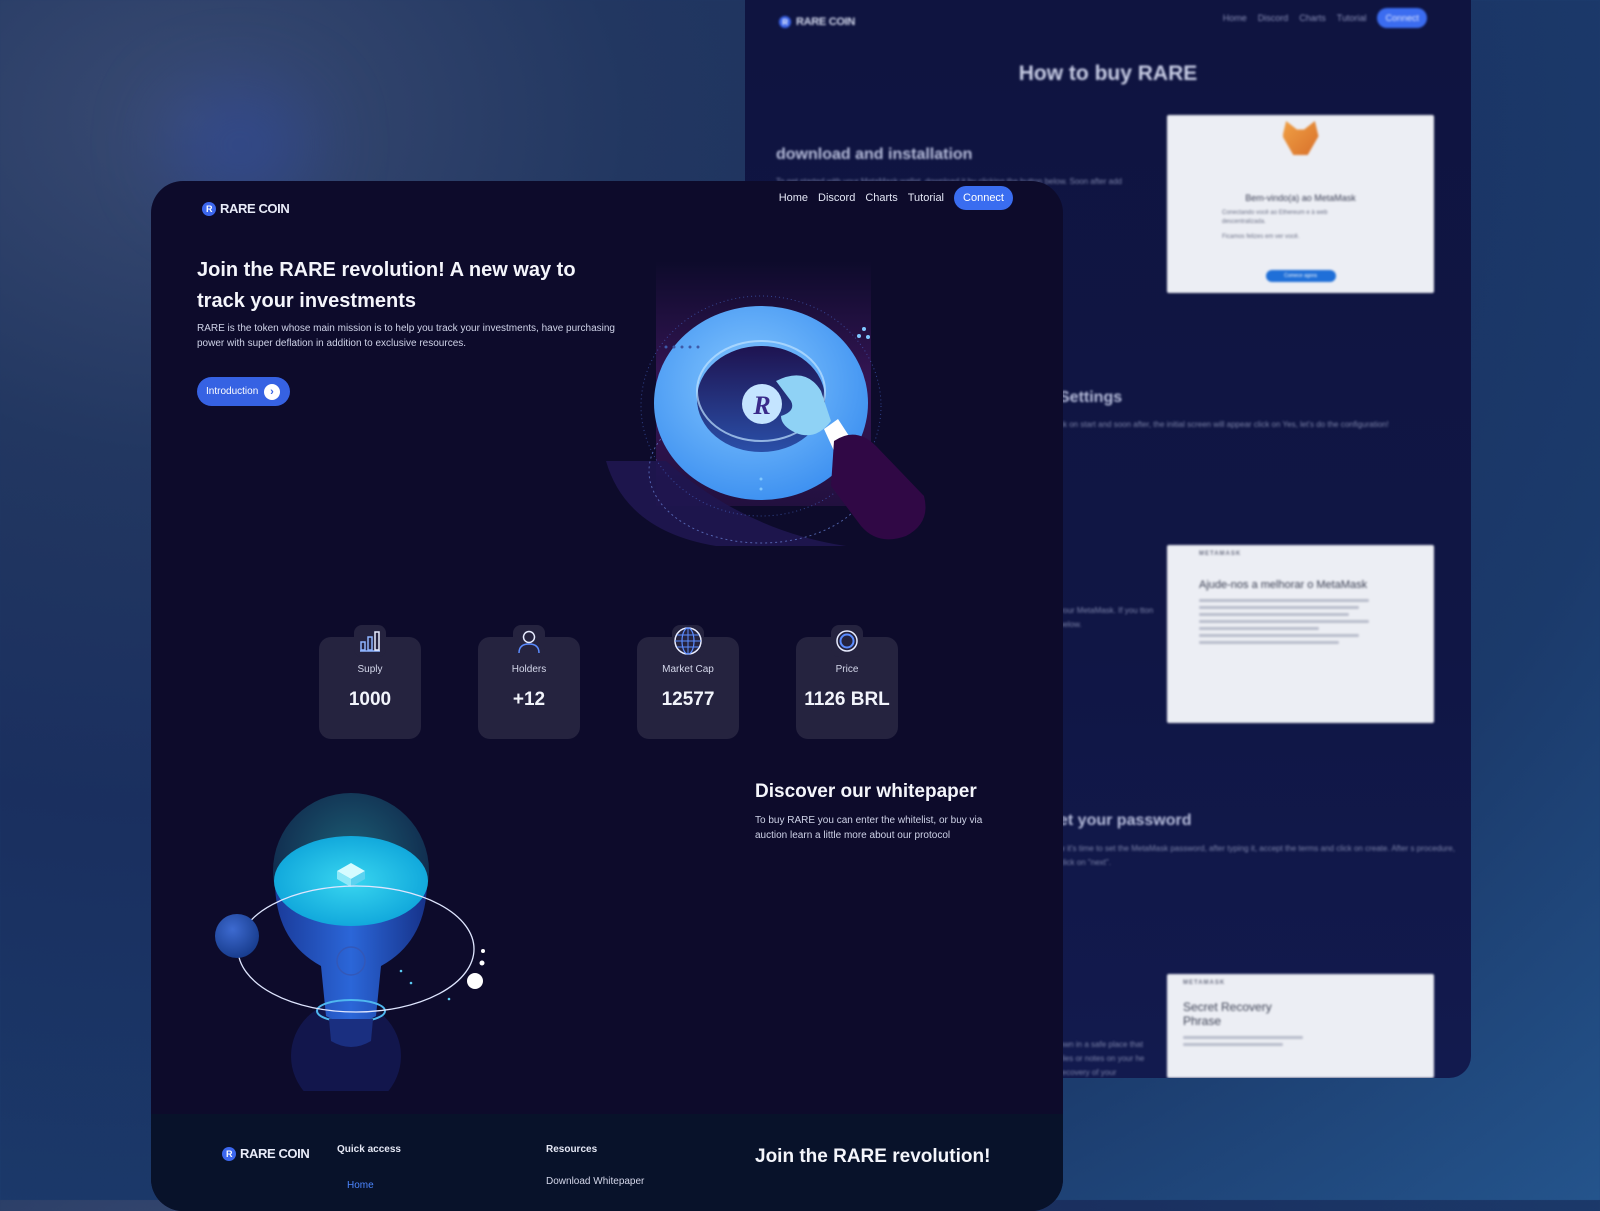  What do you see at coordinates (1352, 18) in the screenshot?
I see `tutorial-nav-tutorial: Tutorial` at bounding box center [1352, 18].